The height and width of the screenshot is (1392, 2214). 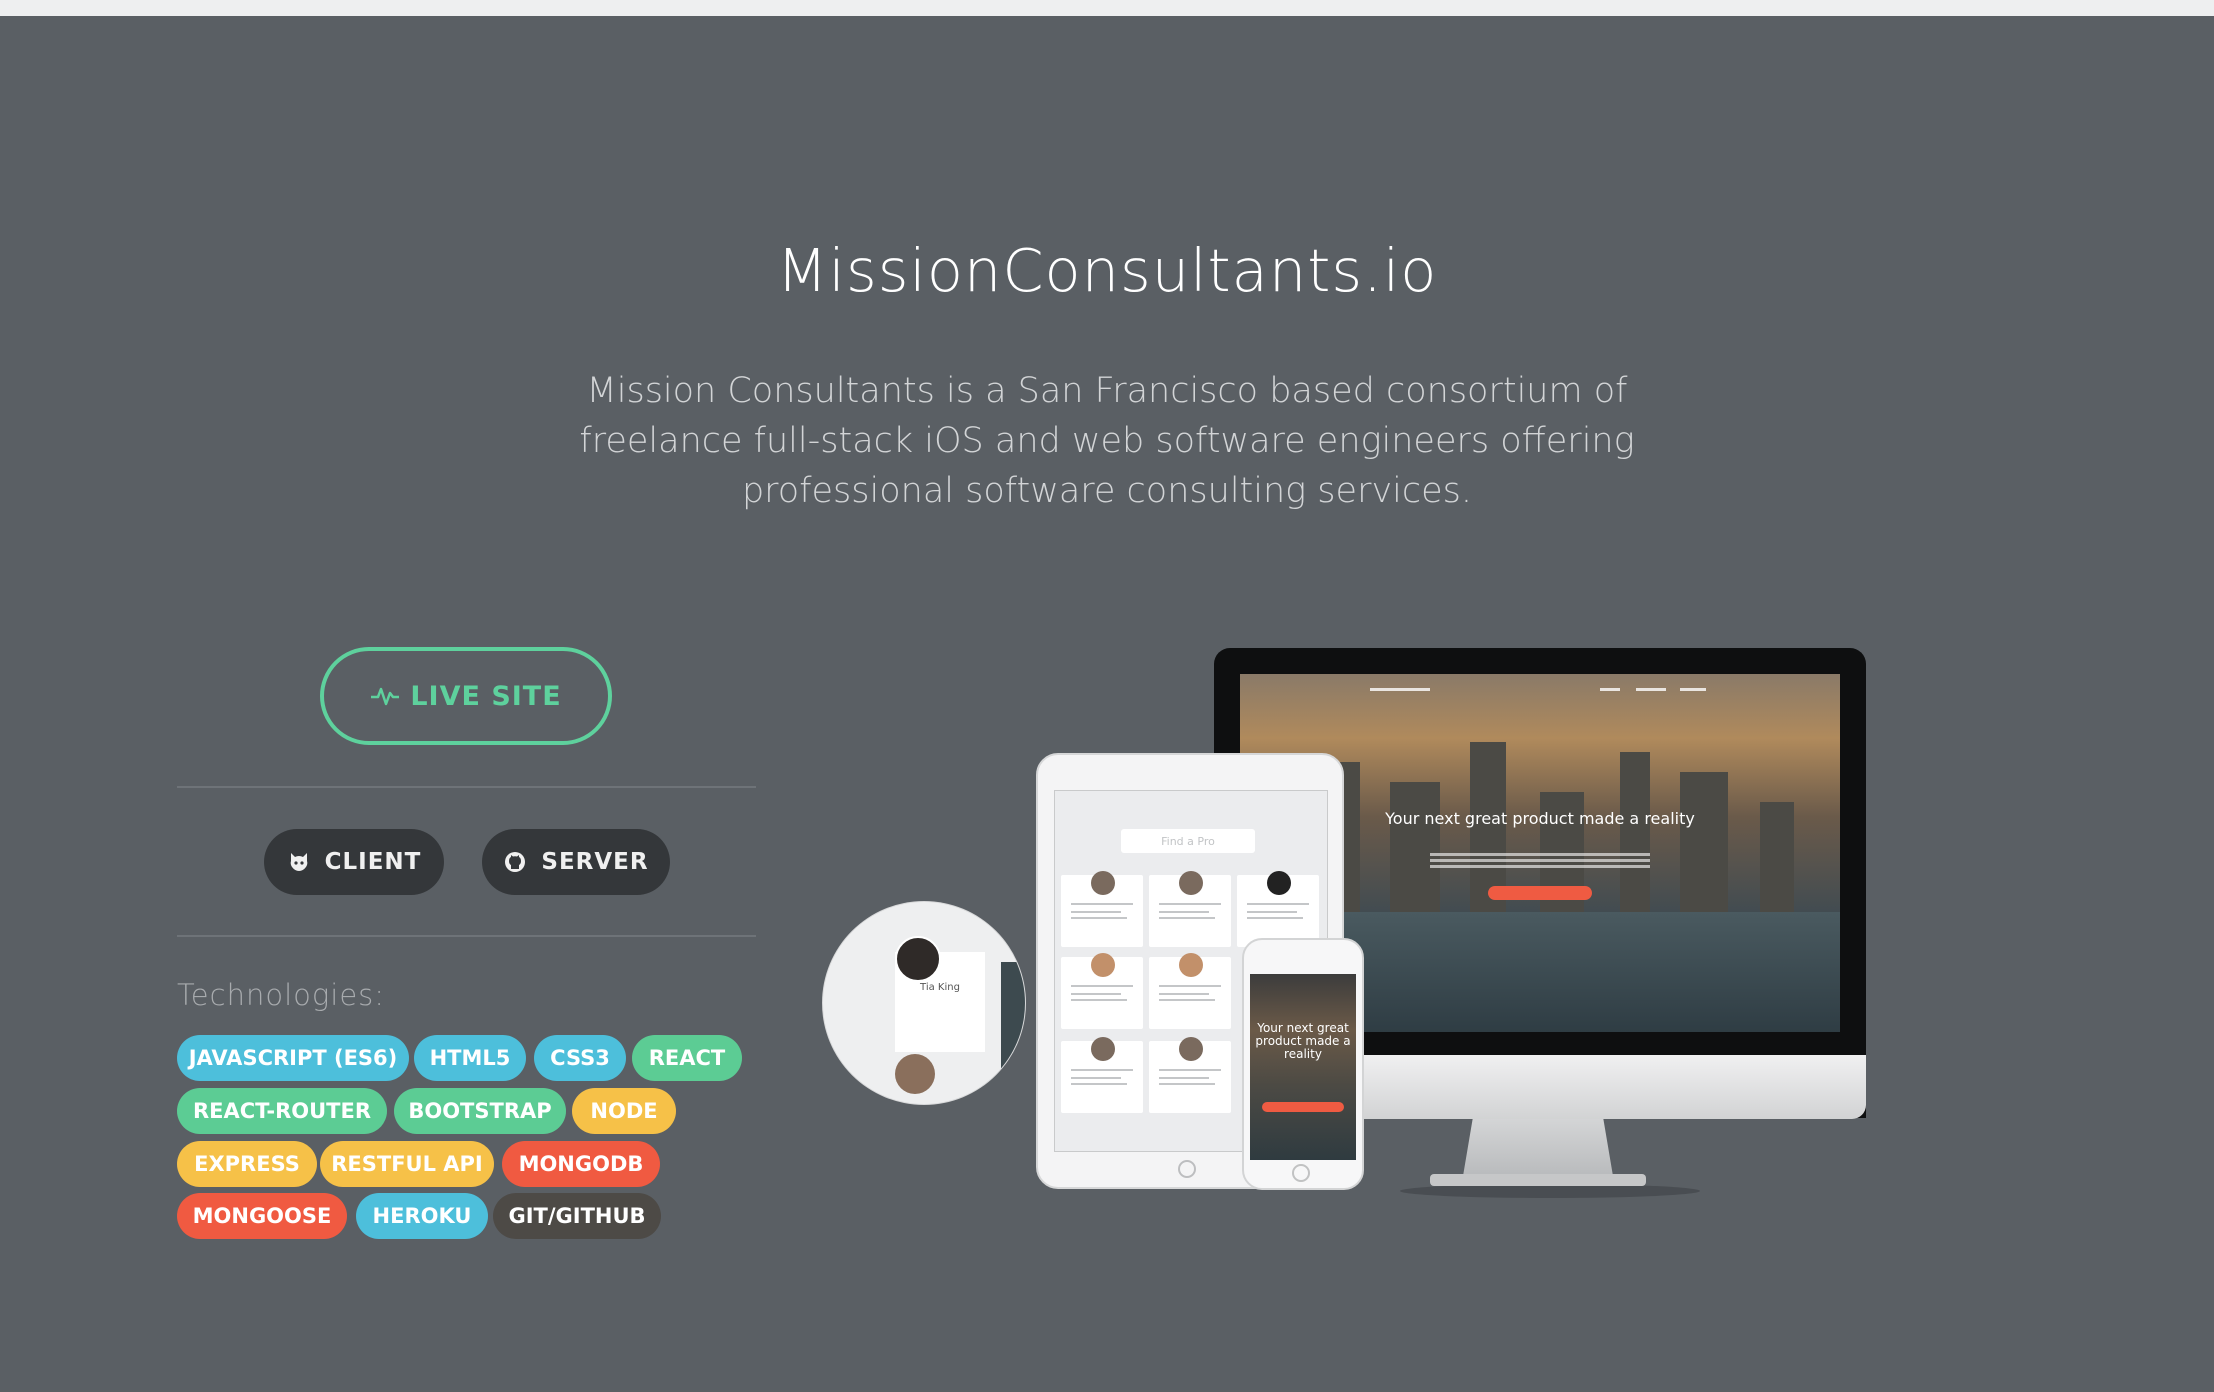 What do you see at coordinates (1187, 1169) in the screenshot?
I see `ipad-home-button` at bounding box center [1187, 1169].